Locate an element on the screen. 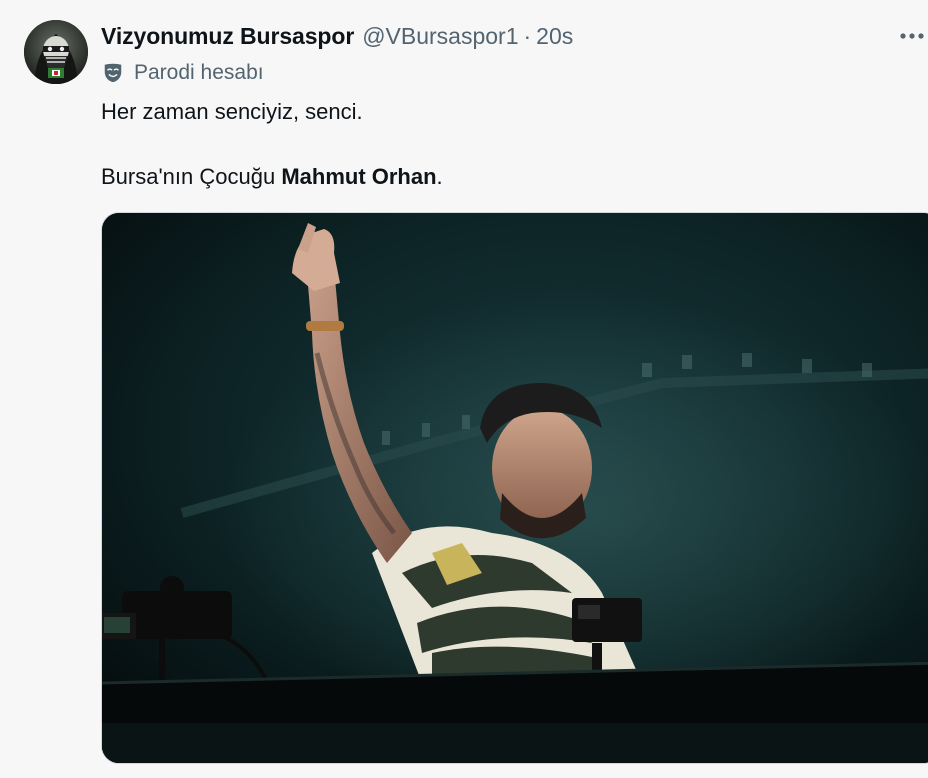  tweet-header: Vizyonumuz Bursaspor @VBursaspor1 · 20s is located at coordinates (514, 36).